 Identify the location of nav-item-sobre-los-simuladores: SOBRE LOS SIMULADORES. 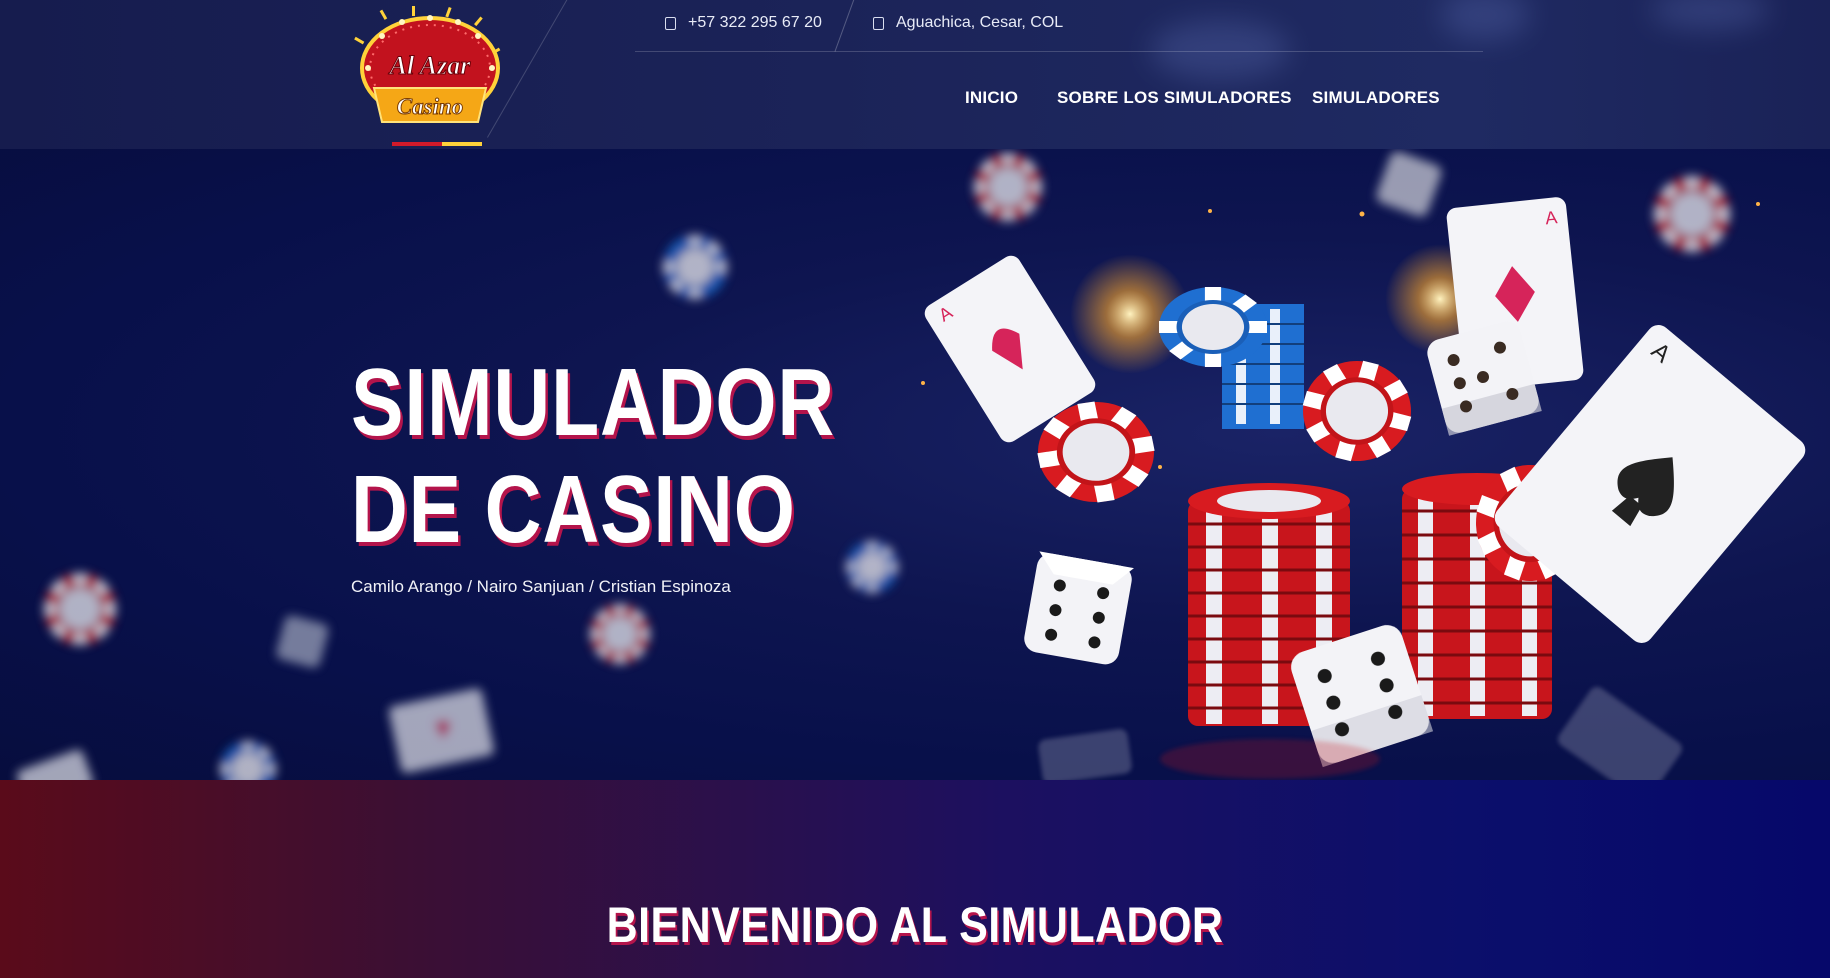
(1174, 98).